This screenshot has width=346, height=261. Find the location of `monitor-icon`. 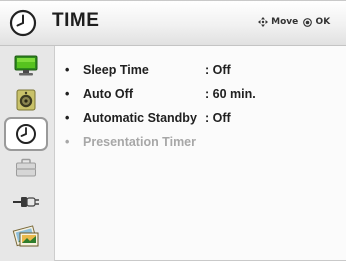

monitor-icon is located at coordinates (26, 65).